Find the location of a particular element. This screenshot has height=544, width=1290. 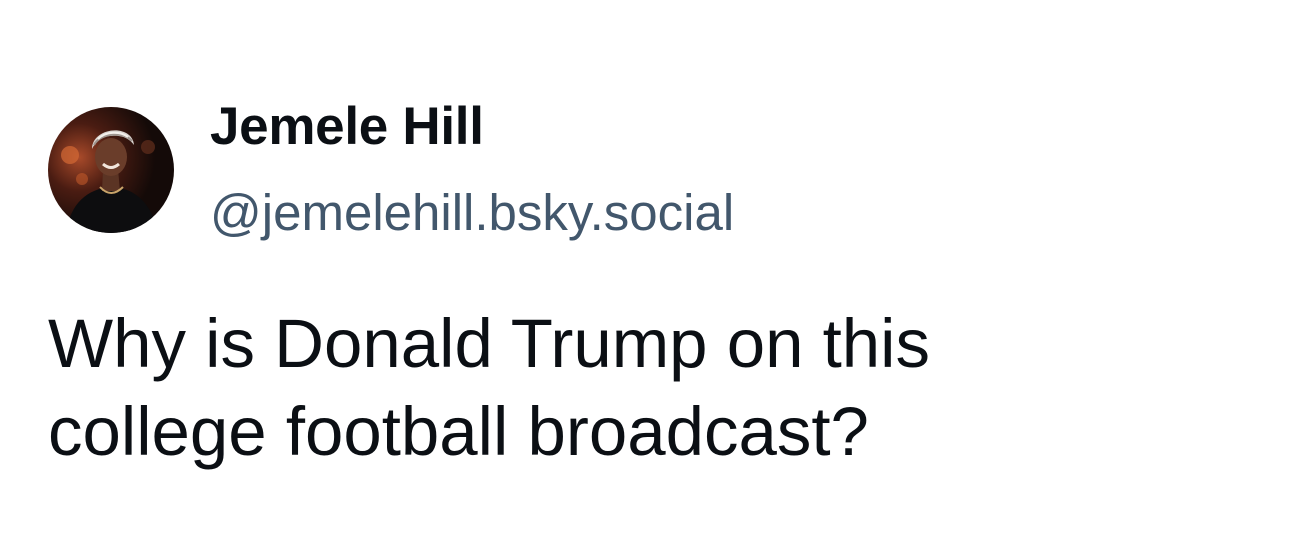

avatar is located at coordinates (111, 170).